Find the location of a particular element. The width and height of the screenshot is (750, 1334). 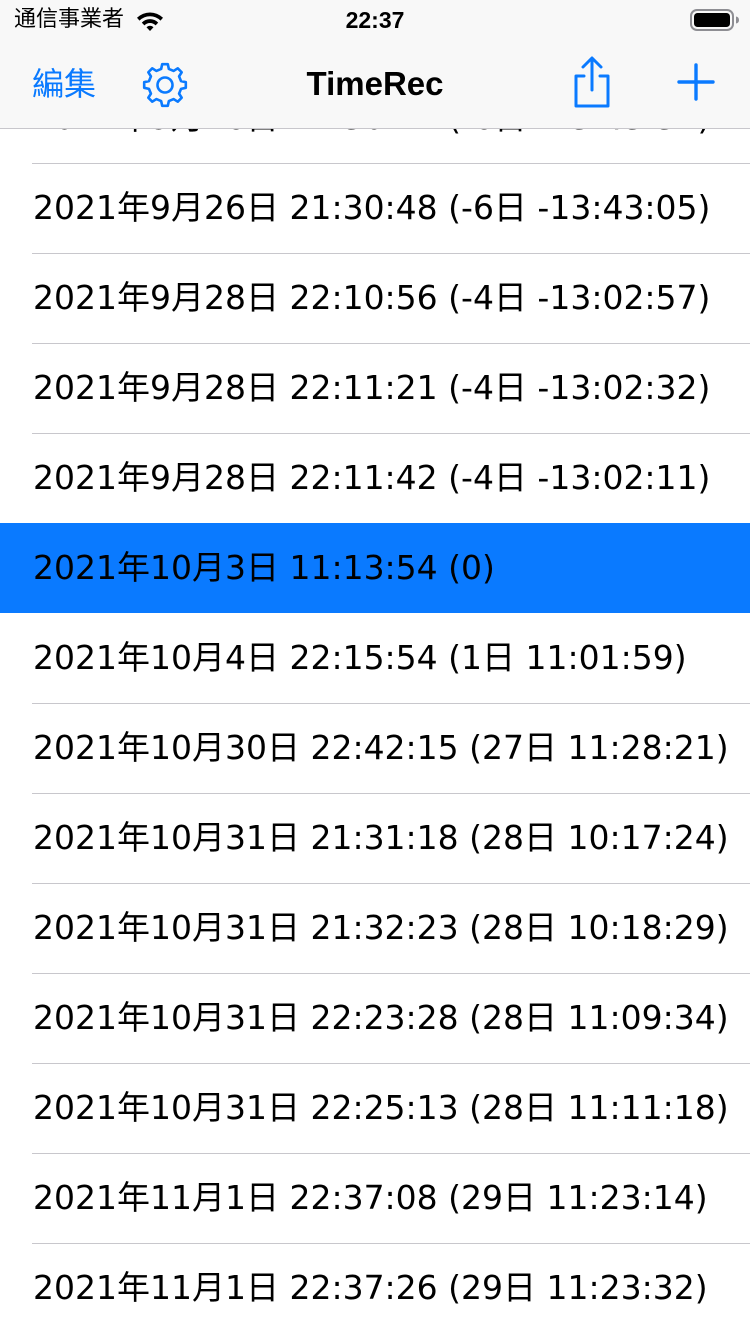

list-item: 2021年10月31日 21:32:23 (28日 10:18:29) is located at coordinates (375, 928).